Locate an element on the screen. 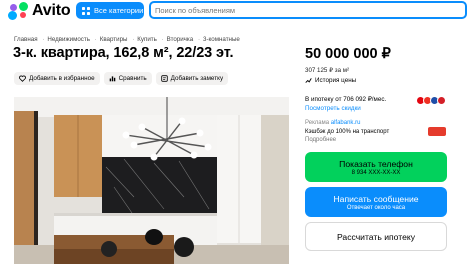 Image resolution: width=468 pixels, height=264 pixels. categories-icon is located at coordinates (86, 10).